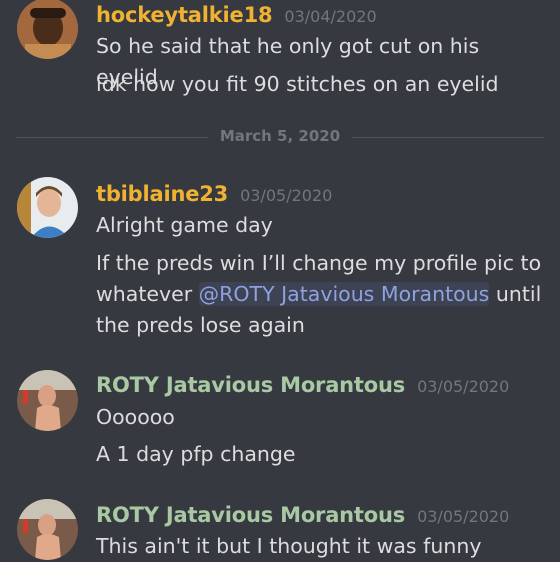 Image resolution: width=560 pixels, height=562 pixels. What do you see at coordinates (289, 546) in the screenshot?
I see `message-text: This ain't it but I thought it was funny` at bounding box center [289, 546].